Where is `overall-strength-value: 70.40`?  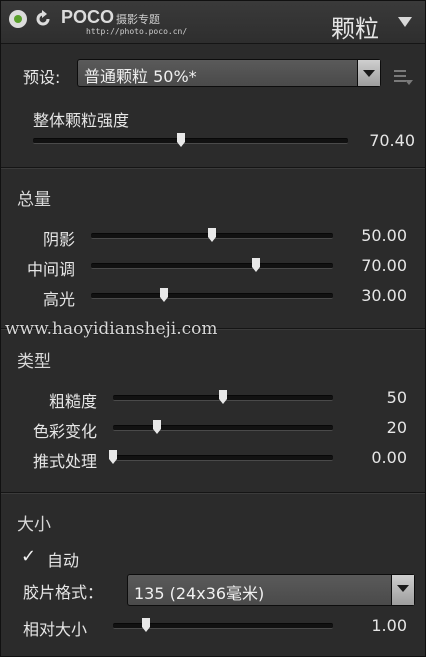
overall-strength-value: 70.40 is located at coordinates (378, 140).